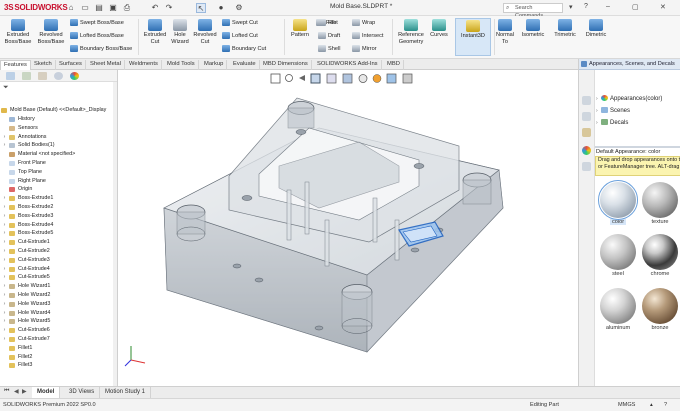 The width and height of the screenshot is (680, 411). I want to click on dimxpert-manager-icon, so click(58, 76).